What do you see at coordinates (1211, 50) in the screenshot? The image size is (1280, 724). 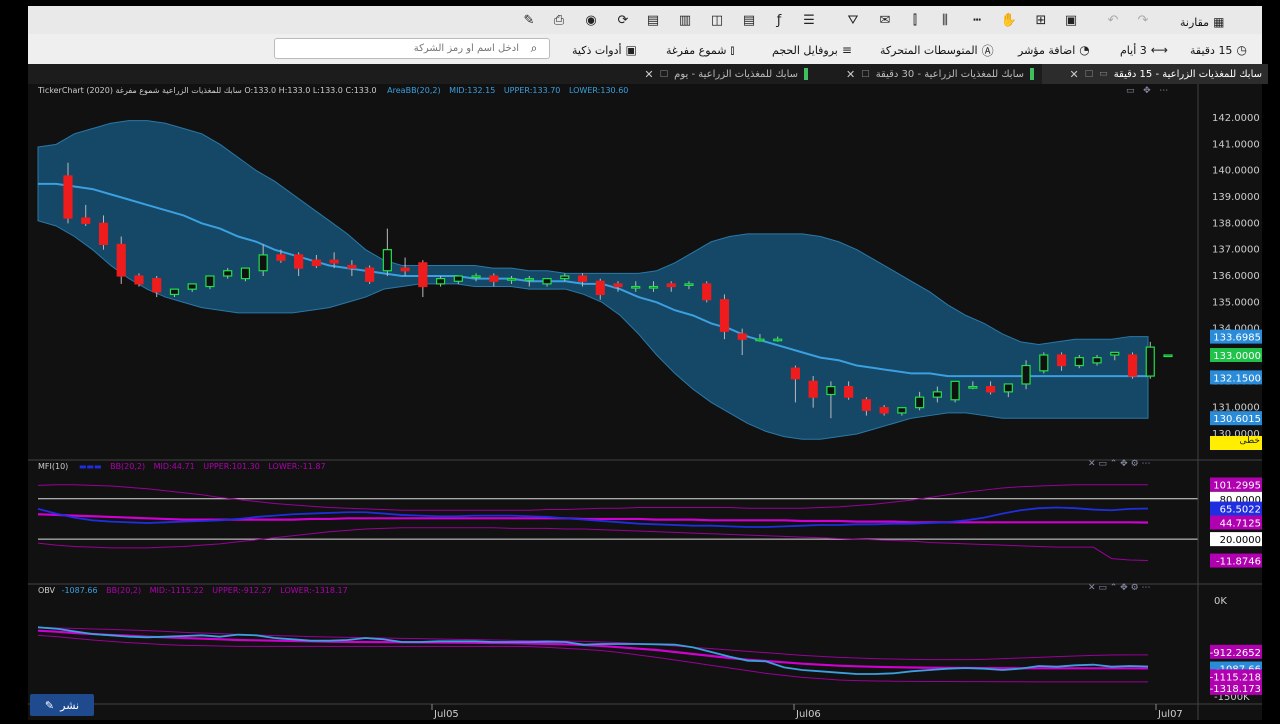 I see `interval-label: 15 دقيقة` at bounding box center [1211, 50].